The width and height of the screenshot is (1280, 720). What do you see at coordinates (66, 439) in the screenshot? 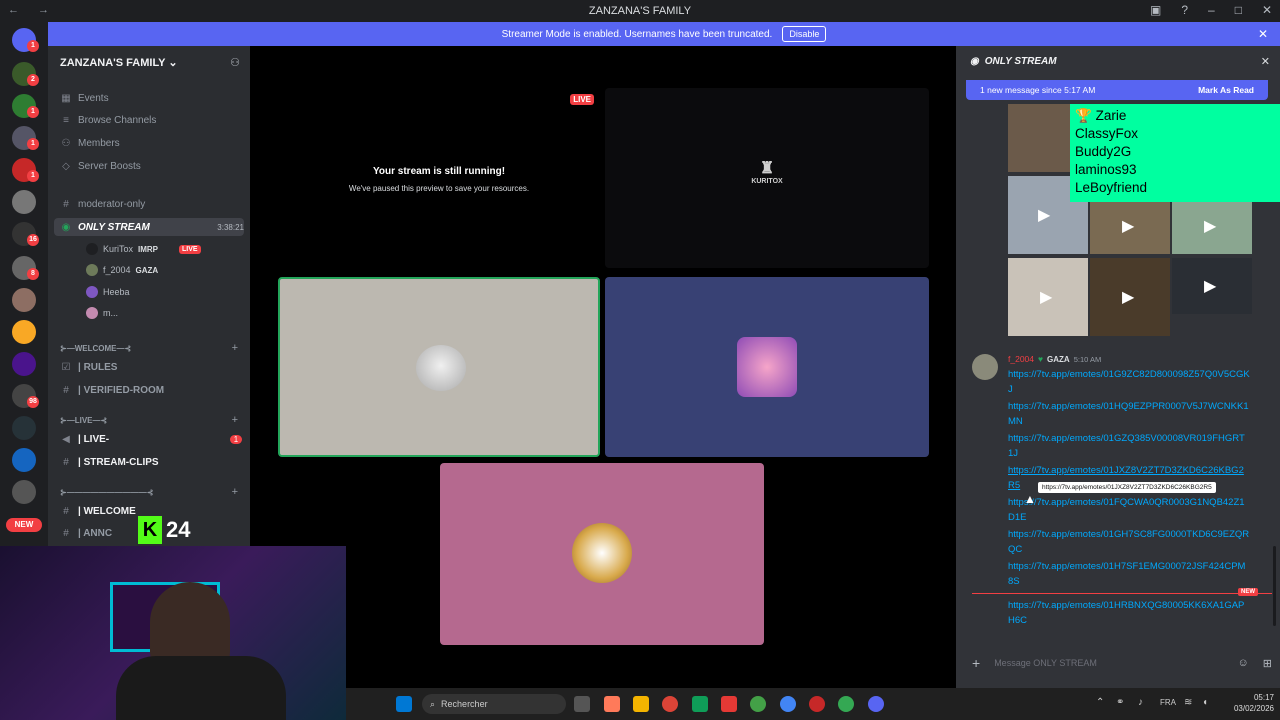
I see `speaker-icon: ◀` at bounding box center [66, 439].